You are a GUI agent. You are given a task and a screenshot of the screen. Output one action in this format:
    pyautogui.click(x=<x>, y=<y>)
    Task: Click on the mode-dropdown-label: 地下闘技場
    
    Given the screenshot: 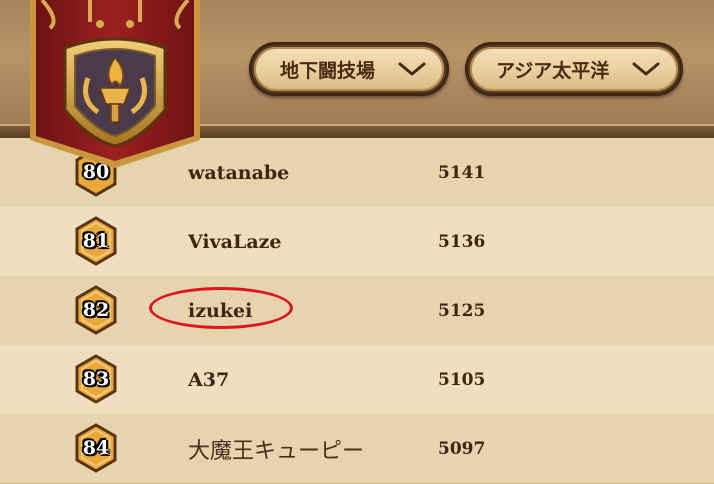 What is the action you would take?
    pyautogui.click(x=328, y=70)
    